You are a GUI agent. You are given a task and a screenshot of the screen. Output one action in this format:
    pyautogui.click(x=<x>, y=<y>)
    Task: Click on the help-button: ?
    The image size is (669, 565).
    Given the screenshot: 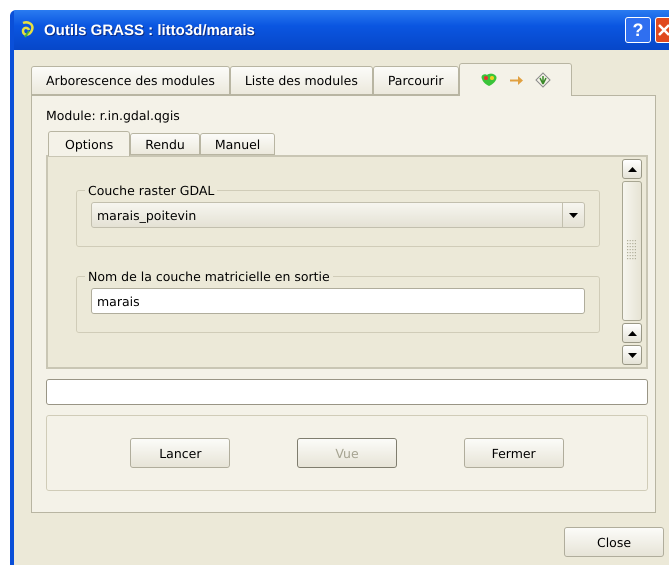 What is the action you would take?
    pyautogui.click(x=638, y=30)
    